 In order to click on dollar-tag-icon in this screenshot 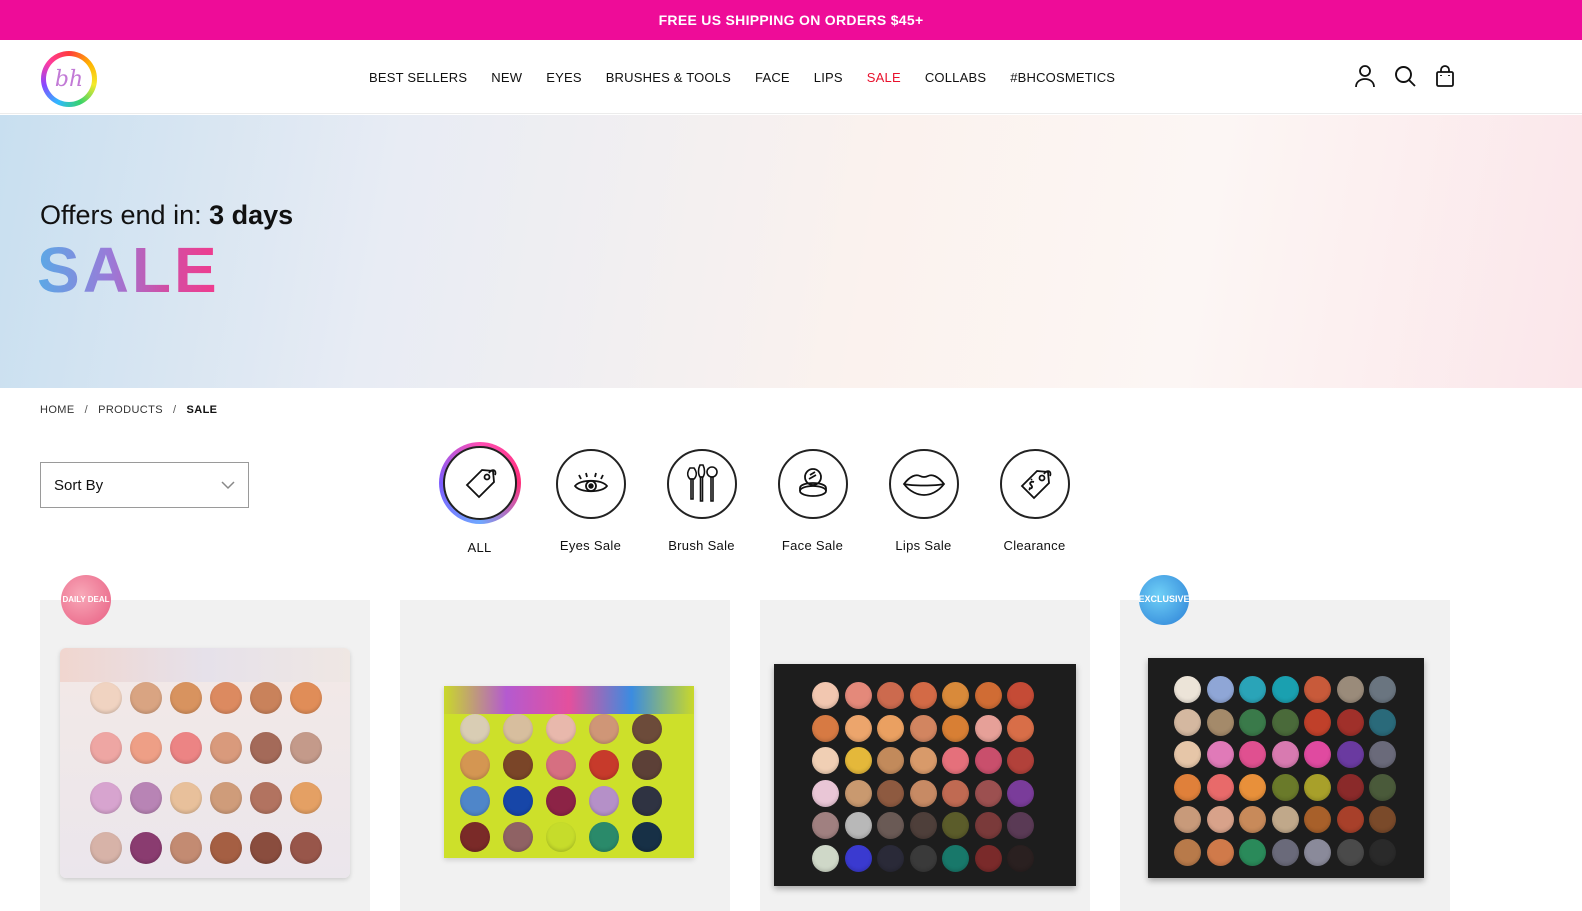, I will do `click(1034, 484)`.